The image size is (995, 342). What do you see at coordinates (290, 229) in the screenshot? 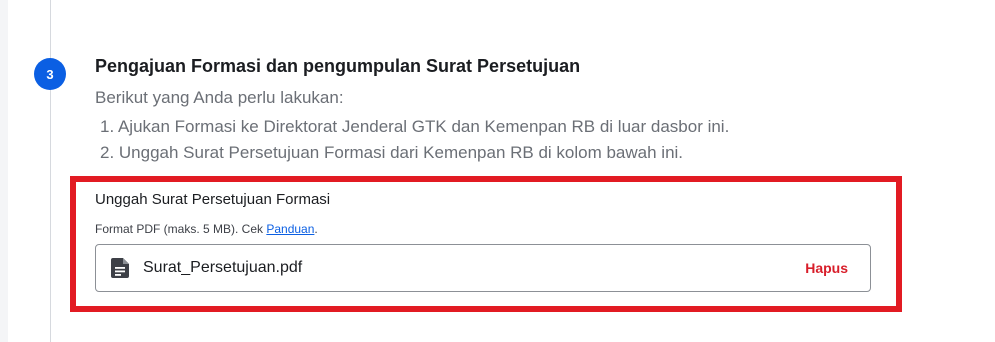
I see `guide-link: Panduan` at bounding box center [290, 229].